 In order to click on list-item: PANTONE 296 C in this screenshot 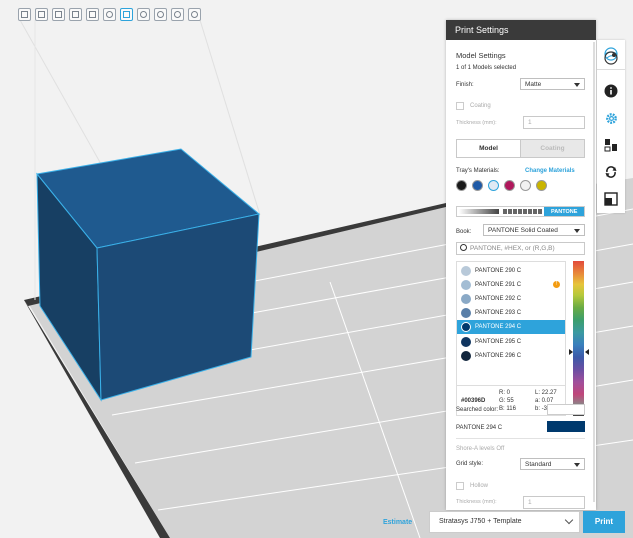, I will do `click(511, 356)`.